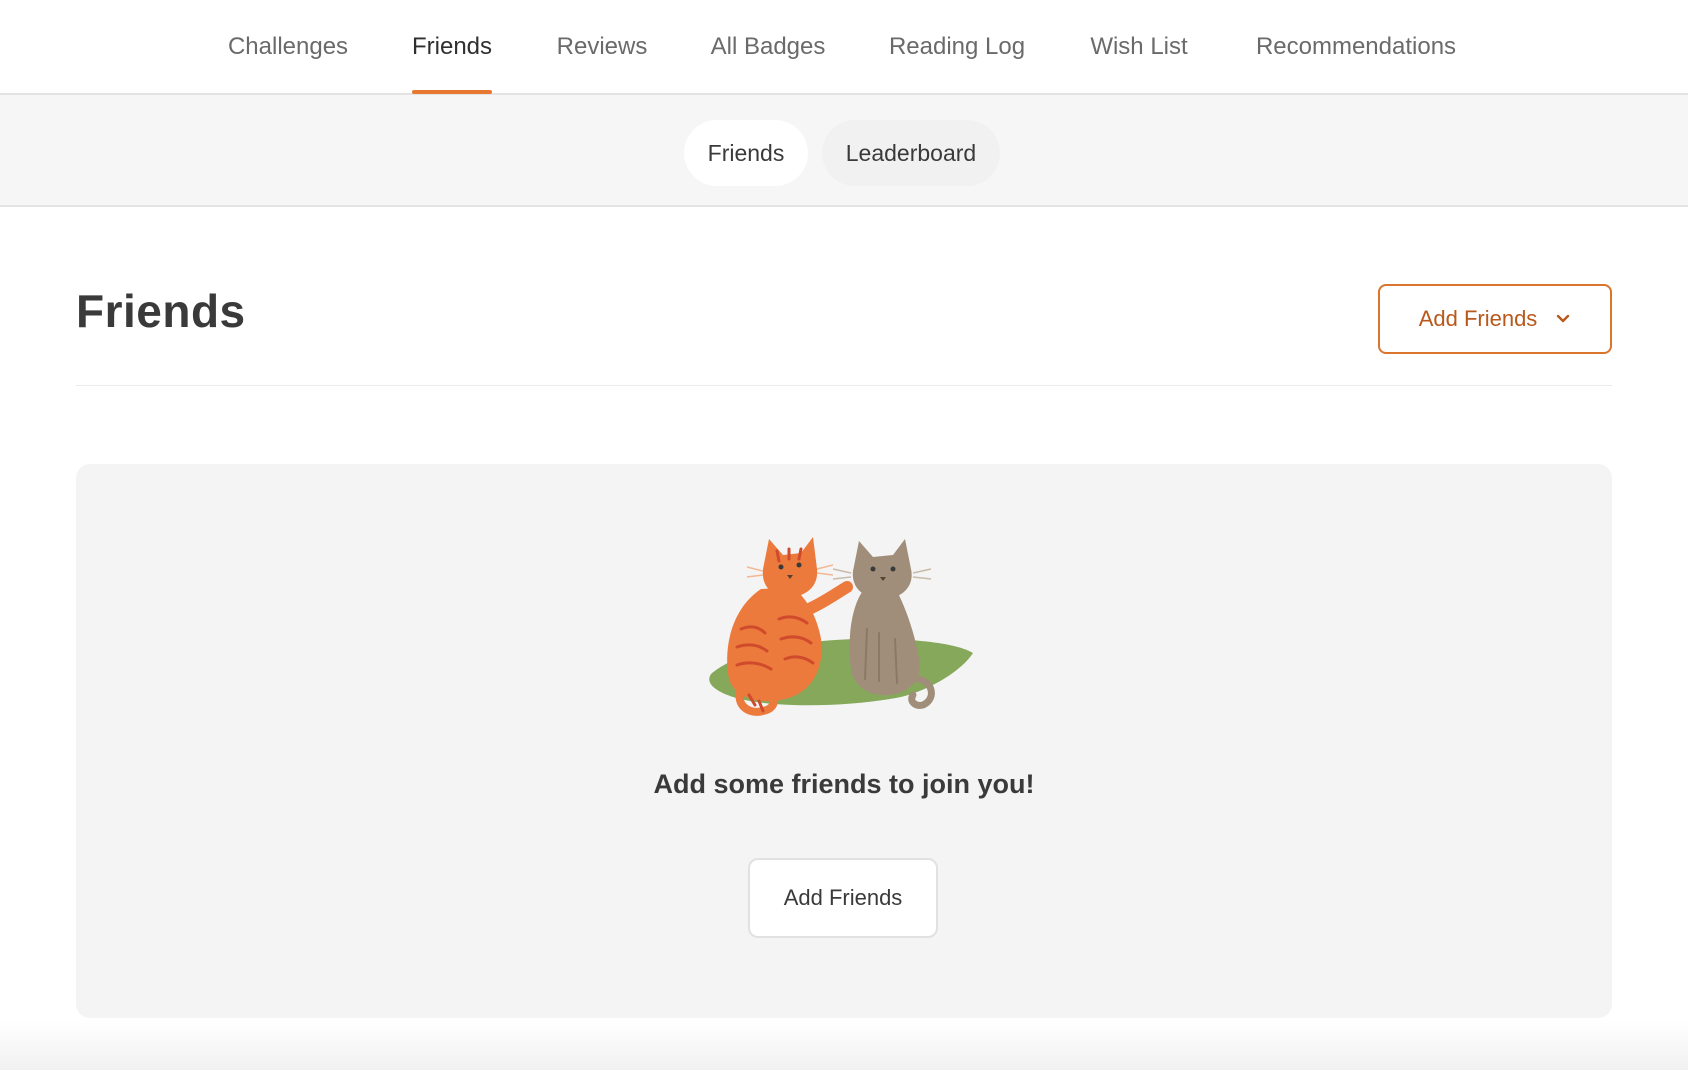  I want to click on sub-nav: Friends Leaderboard, so click(844, 151).